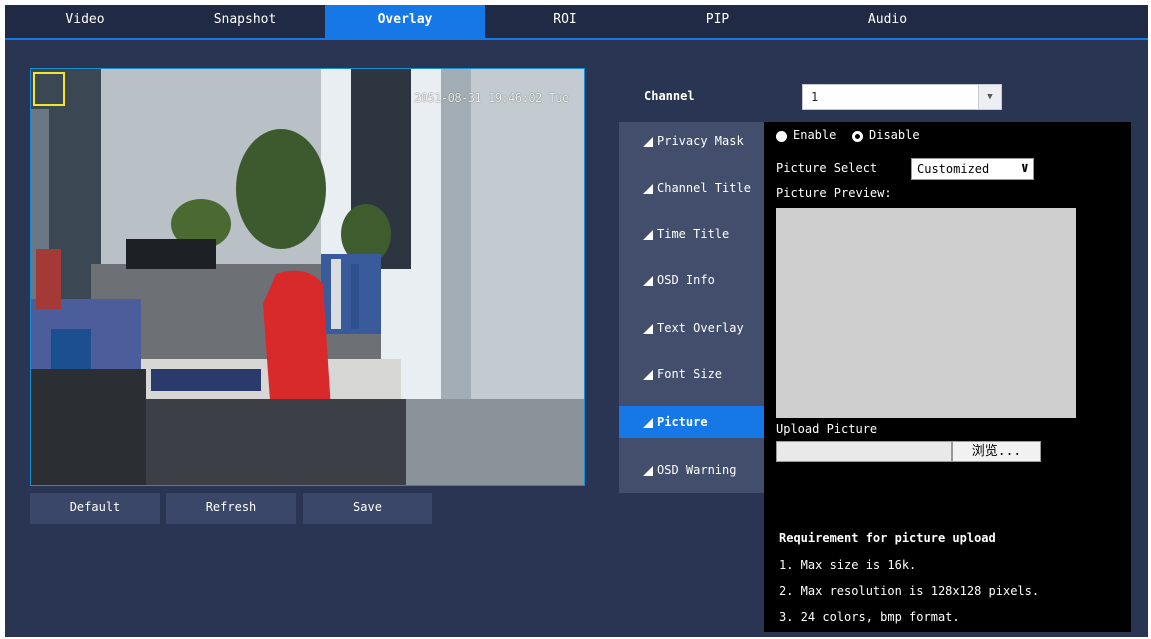  I want to click on tab-overlay: Overlay, so click(405, 21).